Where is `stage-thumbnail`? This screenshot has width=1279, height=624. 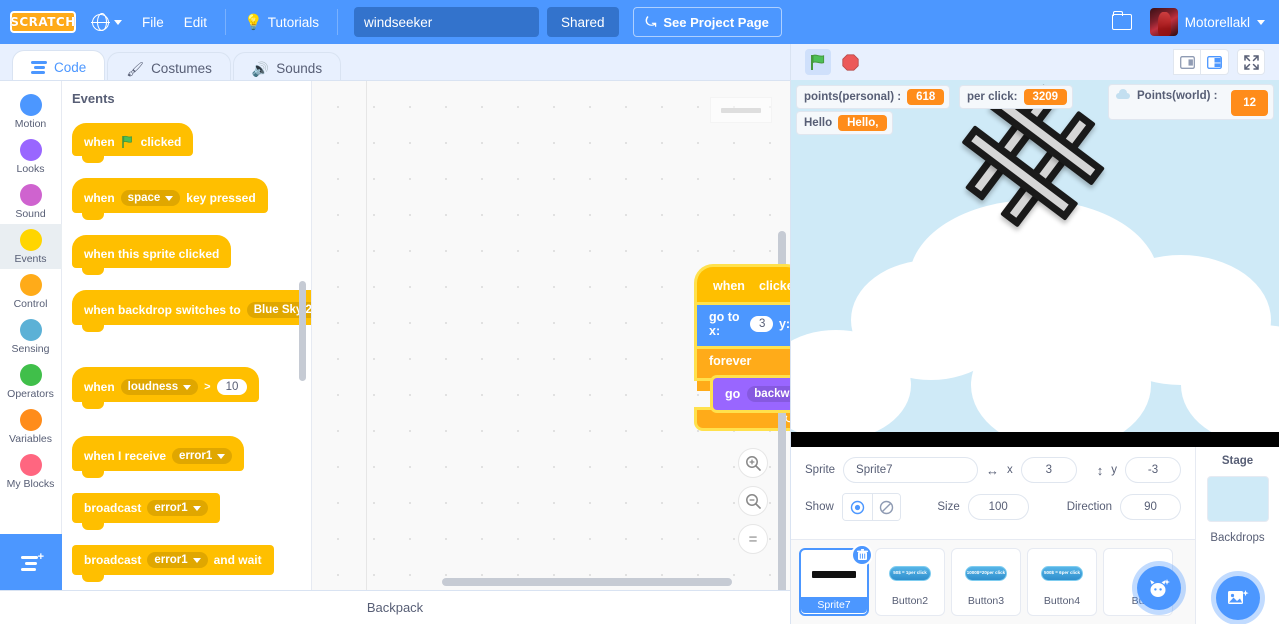 stage-thumbnail is located at coordinates (1237, 499).